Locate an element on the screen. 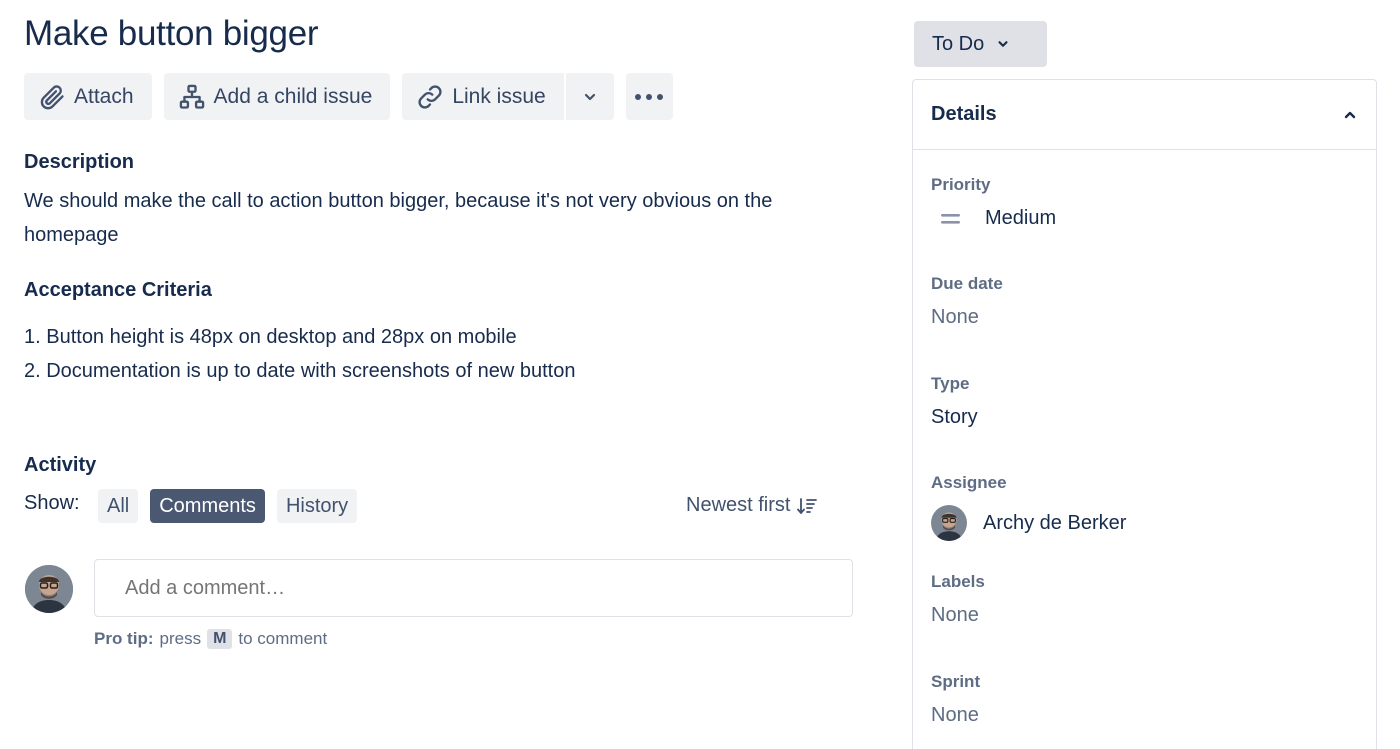  paperclip-icon is located at coordinates (52, 96).